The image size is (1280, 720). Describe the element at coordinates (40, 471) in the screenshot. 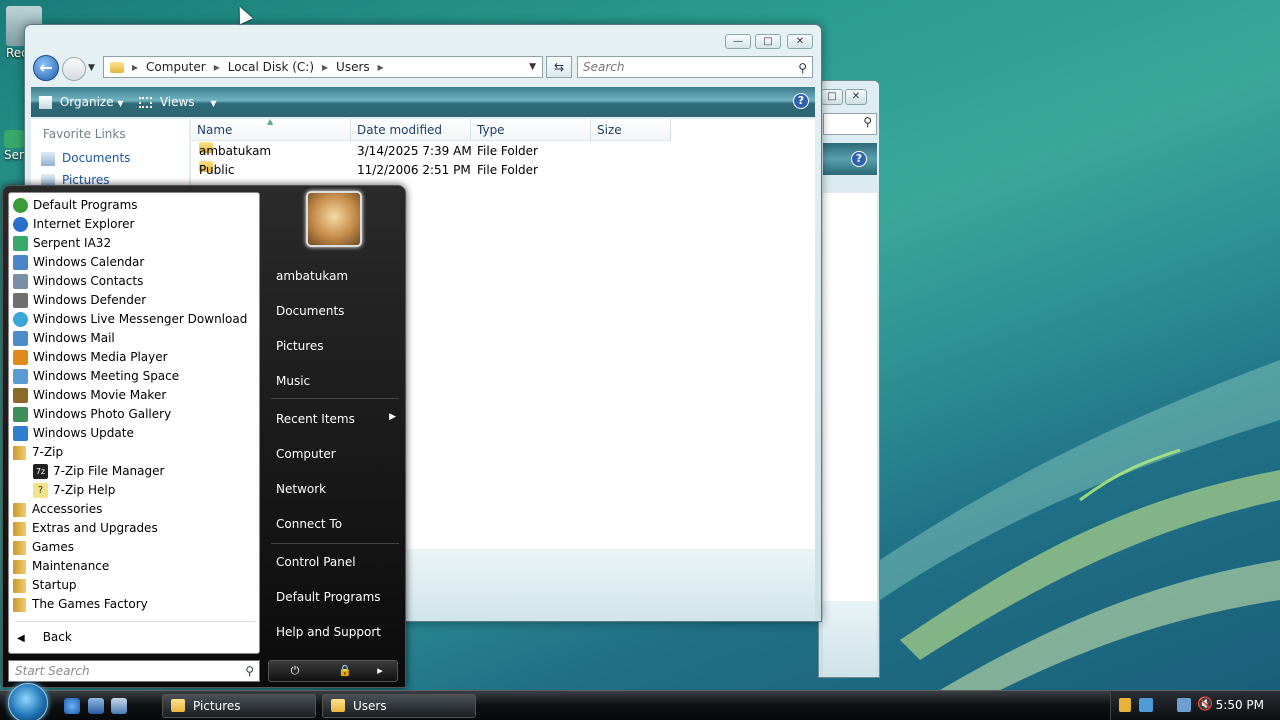

I see `7zip-icon: 7z` at that location.